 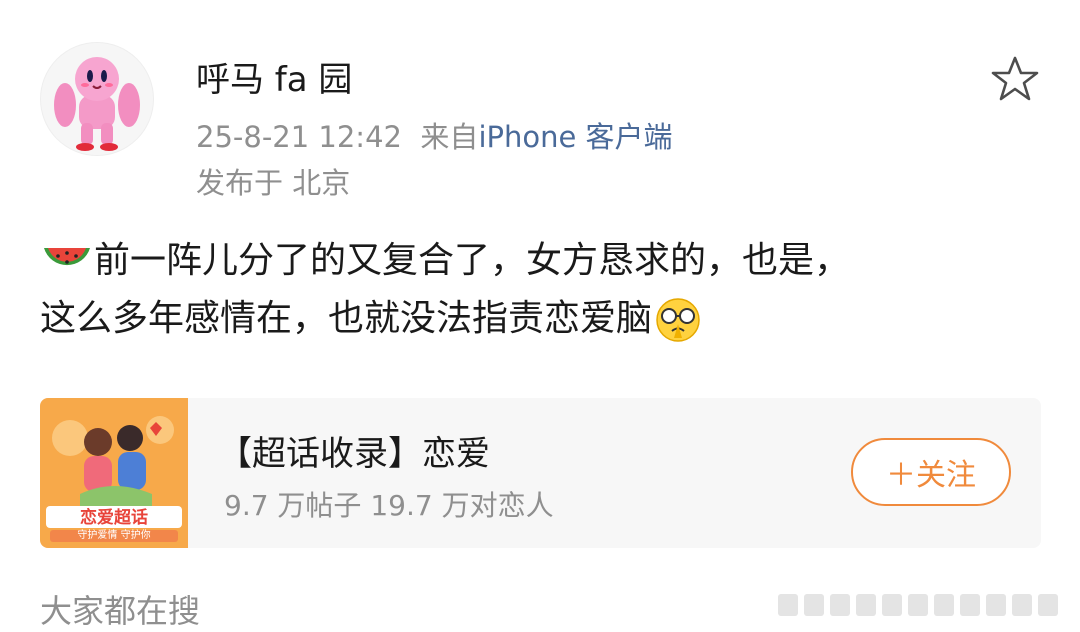 What do you see at coordinates (575, 137) in the screenshot?
I see `client-link: iPhone 客户端` at bounding box center [575, 137].